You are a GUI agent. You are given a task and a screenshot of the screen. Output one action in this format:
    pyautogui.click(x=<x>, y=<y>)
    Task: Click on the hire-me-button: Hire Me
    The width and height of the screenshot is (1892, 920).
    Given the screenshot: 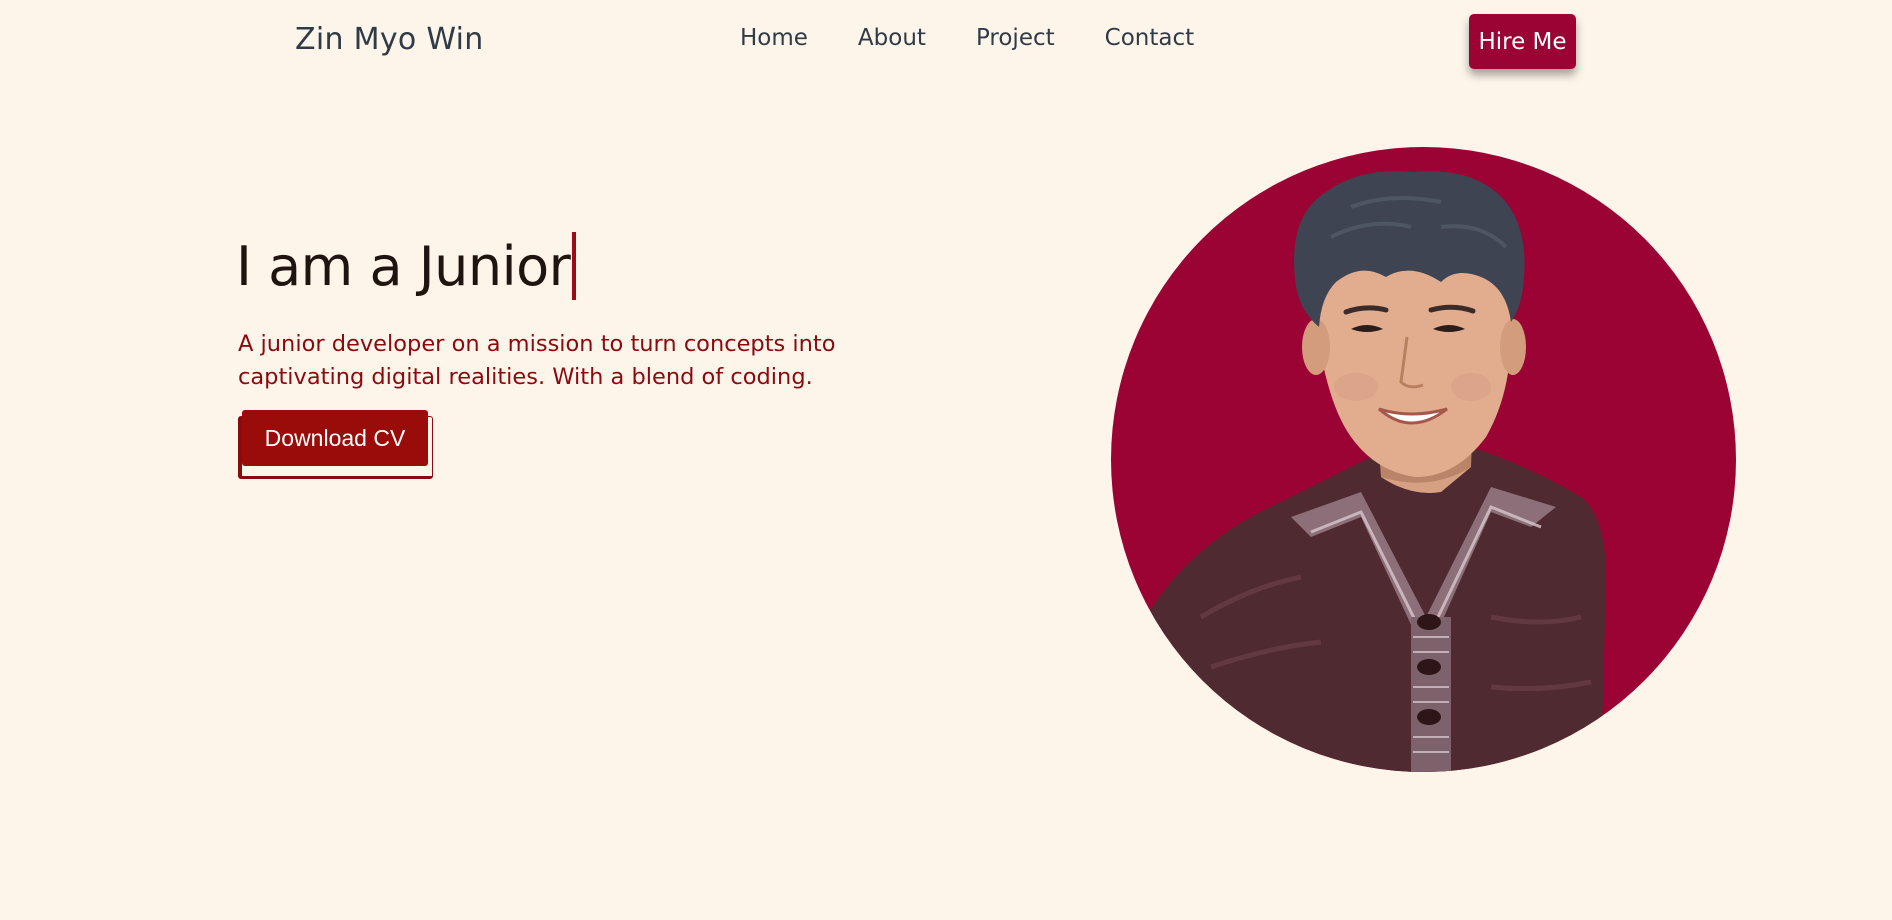 What is the action you would take?
    pyautogui.click(x=1522, y=41)
    